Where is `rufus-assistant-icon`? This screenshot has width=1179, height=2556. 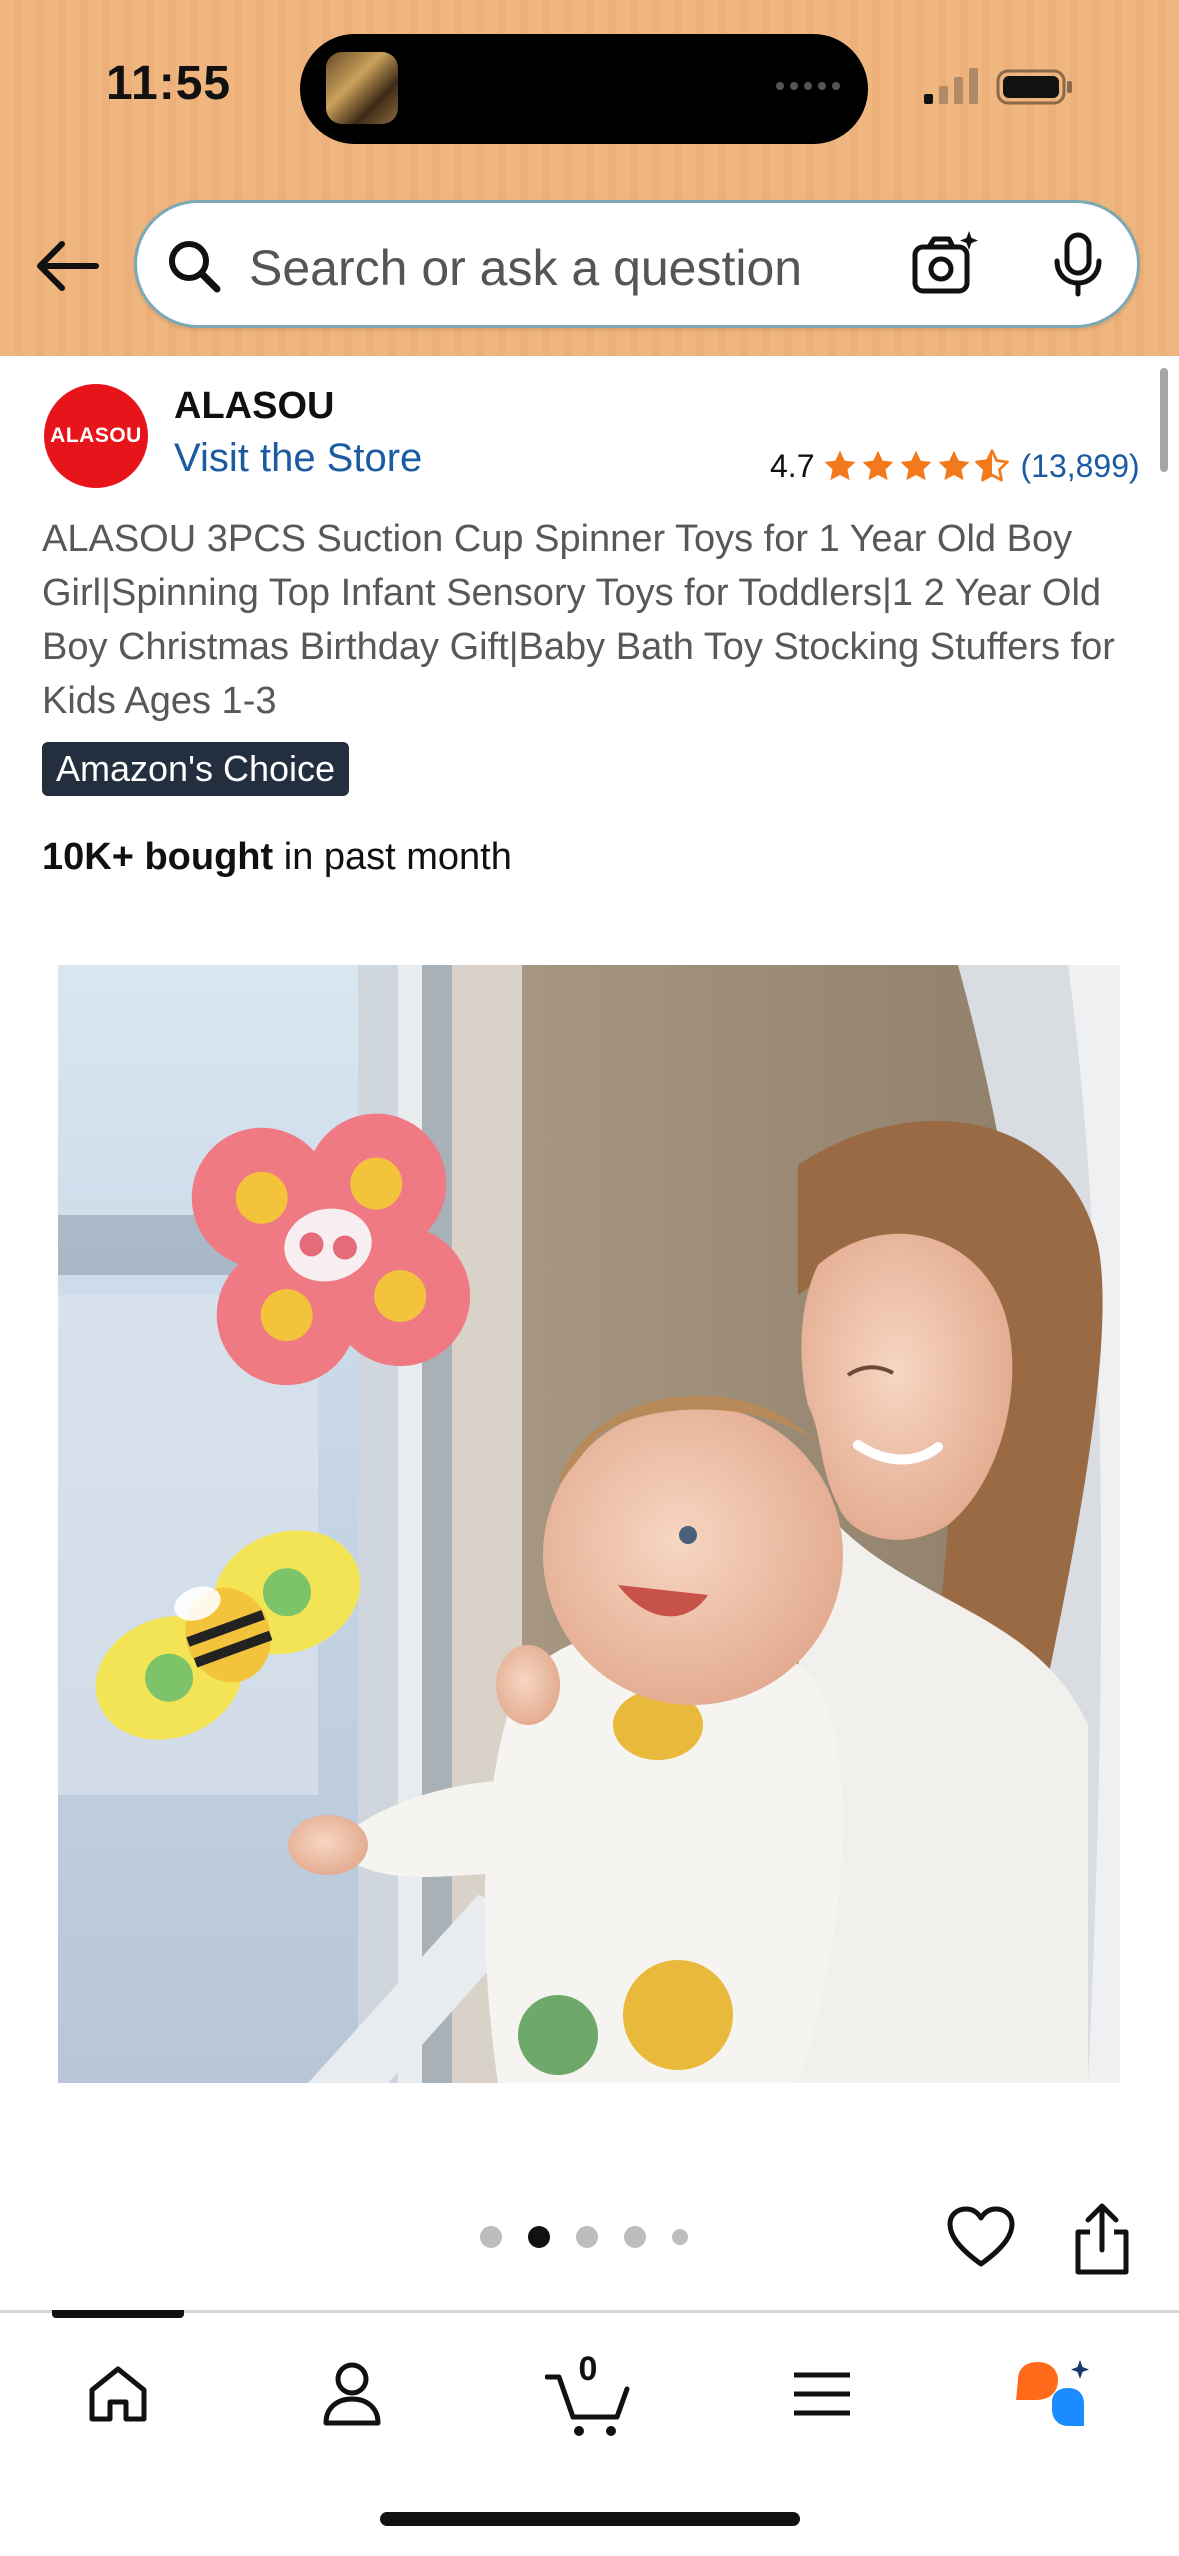
rufus-assistant-icon is located at coordinates (1052, 2393).